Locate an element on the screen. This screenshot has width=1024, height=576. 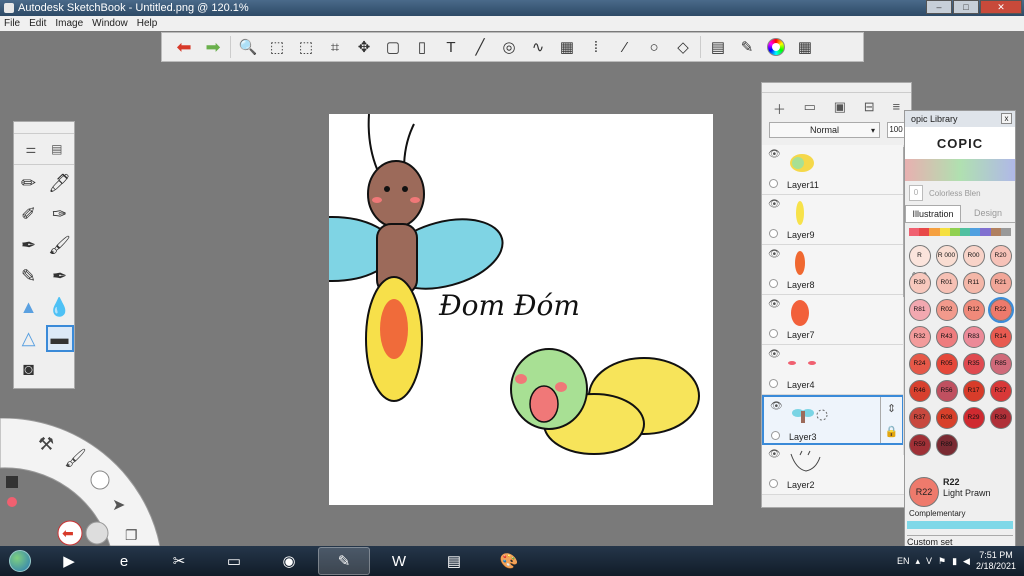
copic-color-gradient is located at coordinates (960, 170).